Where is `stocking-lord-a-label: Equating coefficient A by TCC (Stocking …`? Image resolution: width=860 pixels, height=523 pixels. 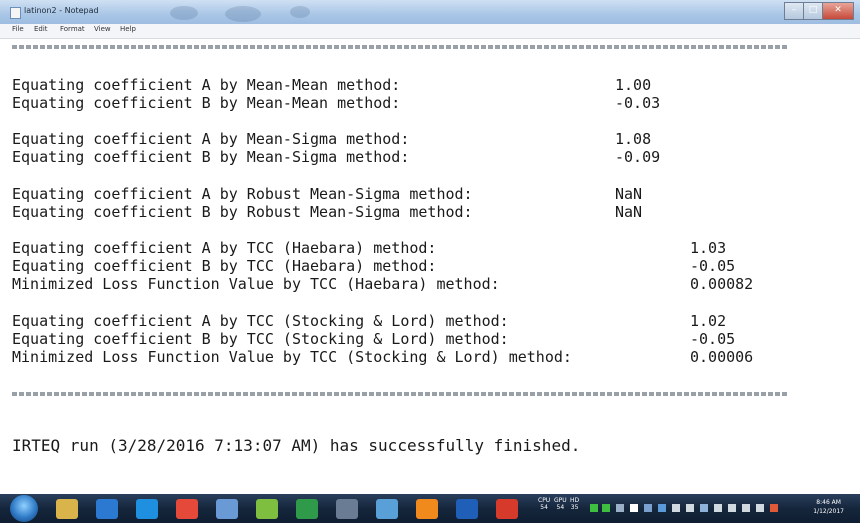 stocking-lord-a-label: Equating coefficient A by TCC (Stocking … is located at coordinates (260, 321).